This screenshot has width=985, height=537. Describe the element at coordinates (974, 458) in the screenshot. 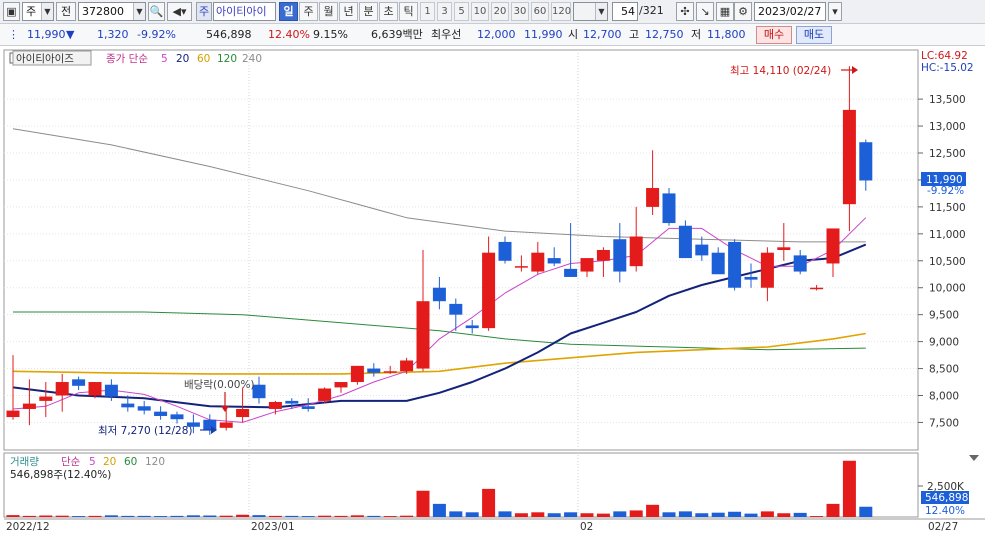

I see `volume-panel-collapse-icon` at that location.